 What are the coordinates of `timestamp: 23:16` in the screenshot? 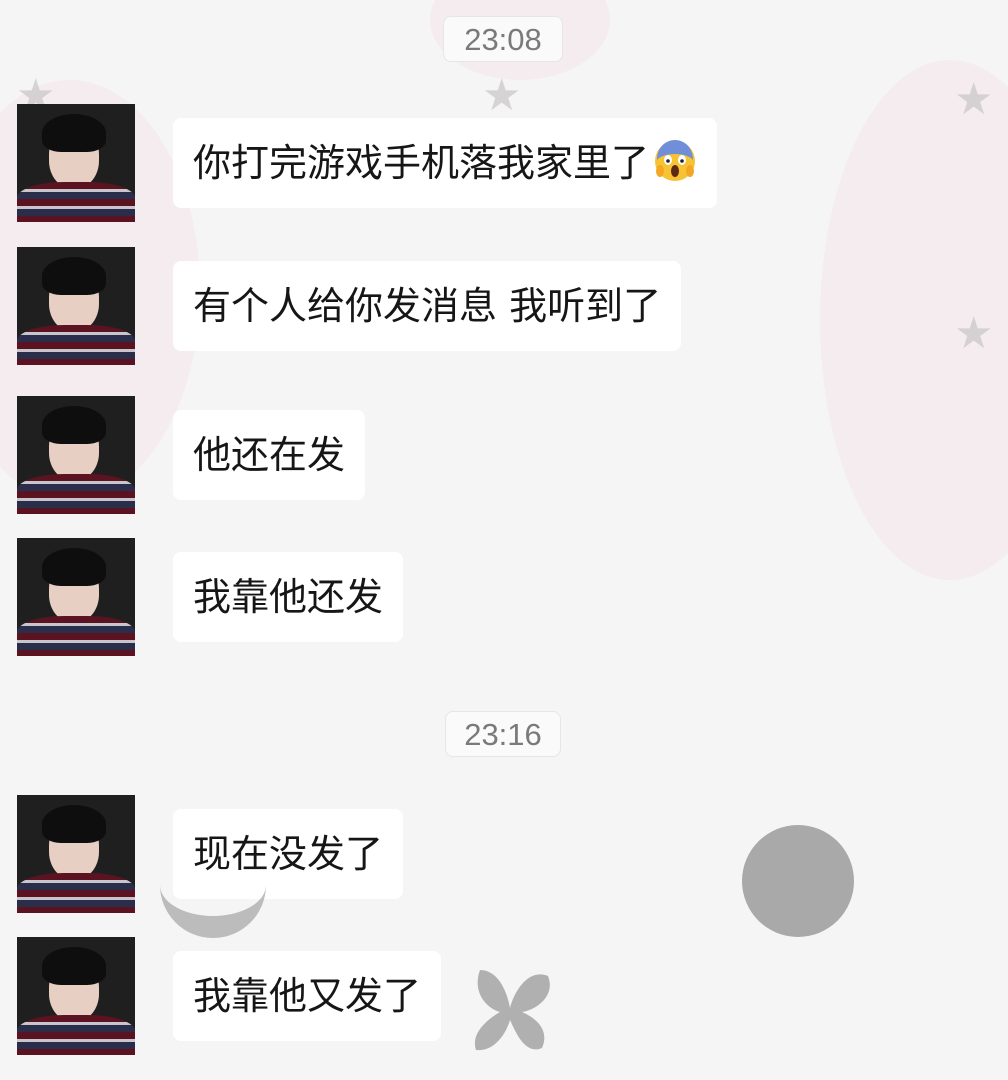 It's located at (503, 734).